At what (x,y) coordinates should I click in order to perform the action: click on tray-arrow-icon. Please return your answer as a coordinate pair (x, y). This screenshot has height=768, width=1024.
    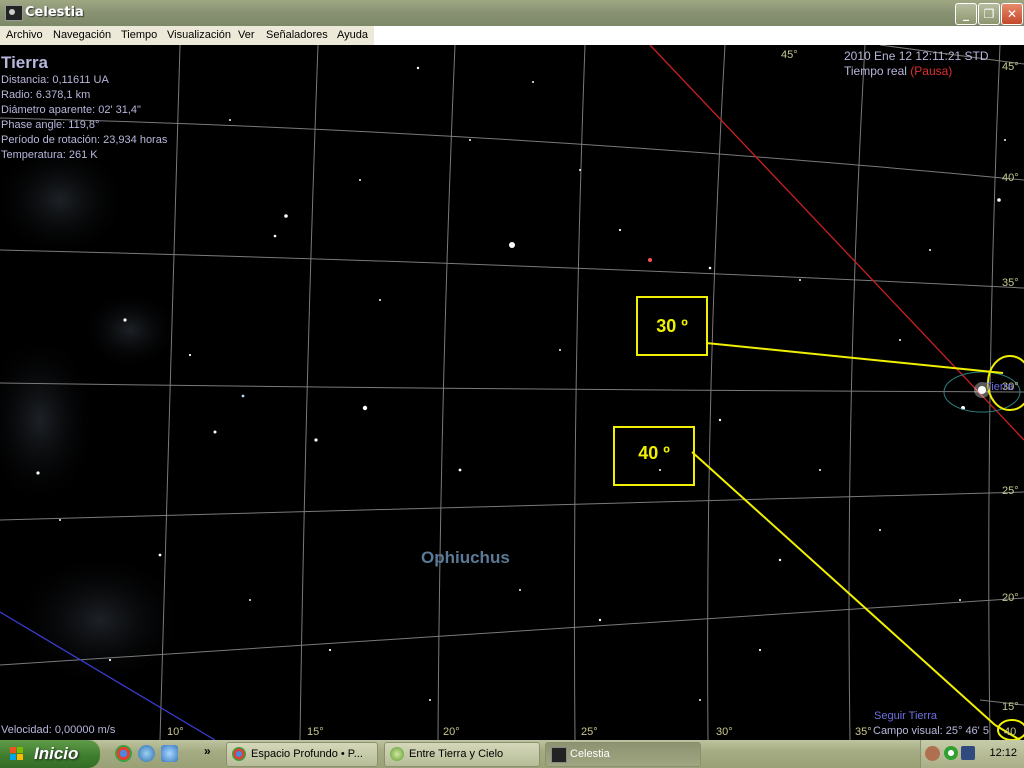
    Looking at the image, I should click on (932, 753).